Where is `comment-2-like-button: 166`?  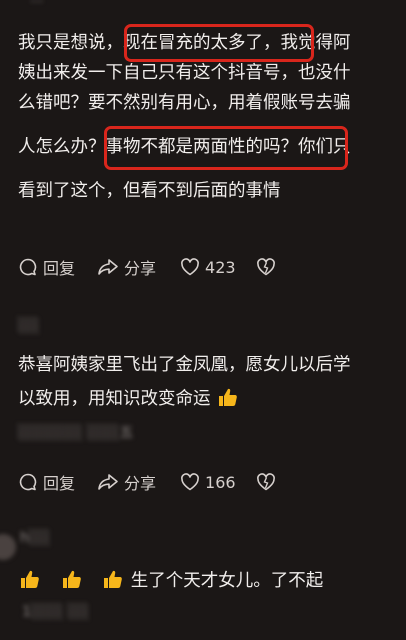 comment-2-like-button: 166 is located at coordinates (208, 482).